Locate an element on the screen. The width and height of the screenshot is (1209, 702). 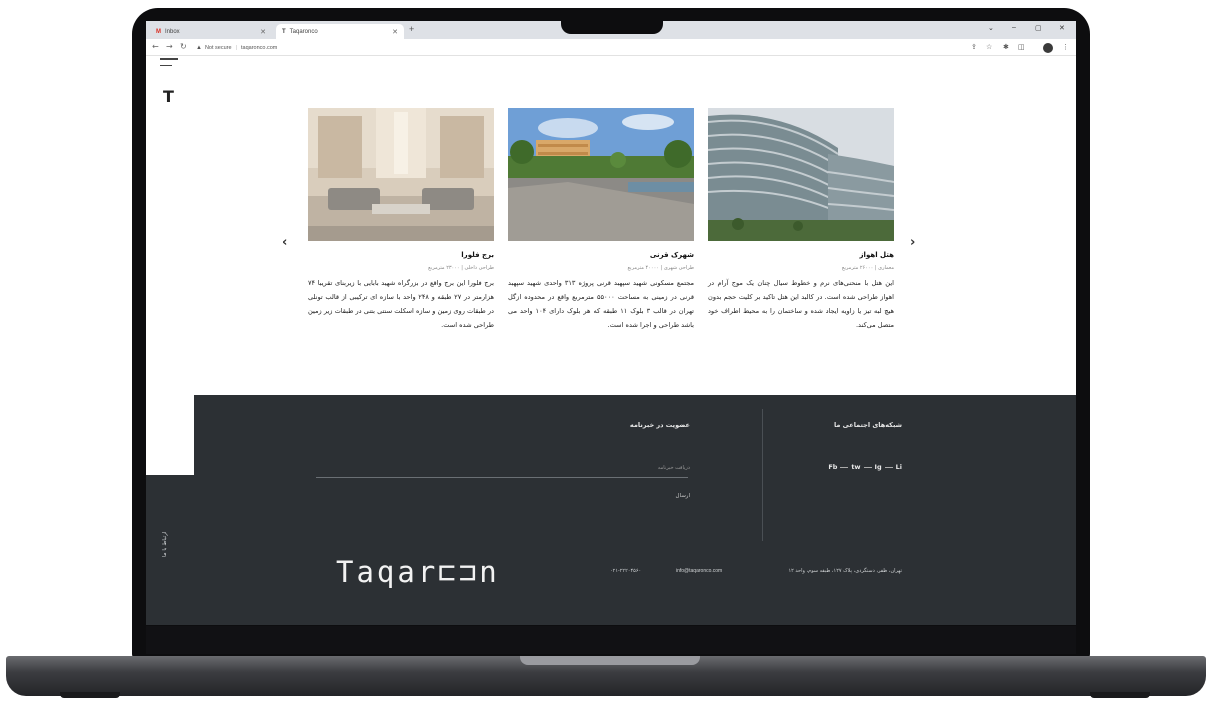
warning-icon: ▲ is located at coordinates (199, 47).